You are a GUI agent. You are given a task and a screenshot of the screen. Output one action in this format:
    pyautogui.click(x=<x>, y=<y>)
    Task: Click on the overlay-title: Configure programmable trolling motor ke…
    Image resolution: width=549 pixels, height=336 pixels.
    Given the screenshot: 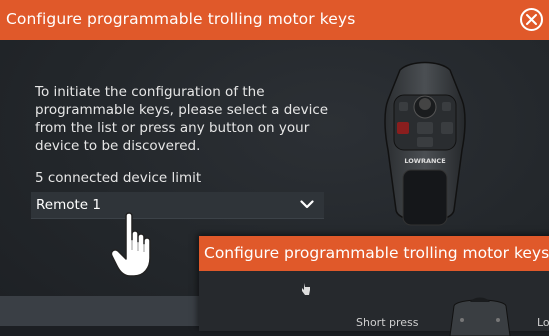 What is the action you would take?
    pyautogui.click(x=376, y=253)
    